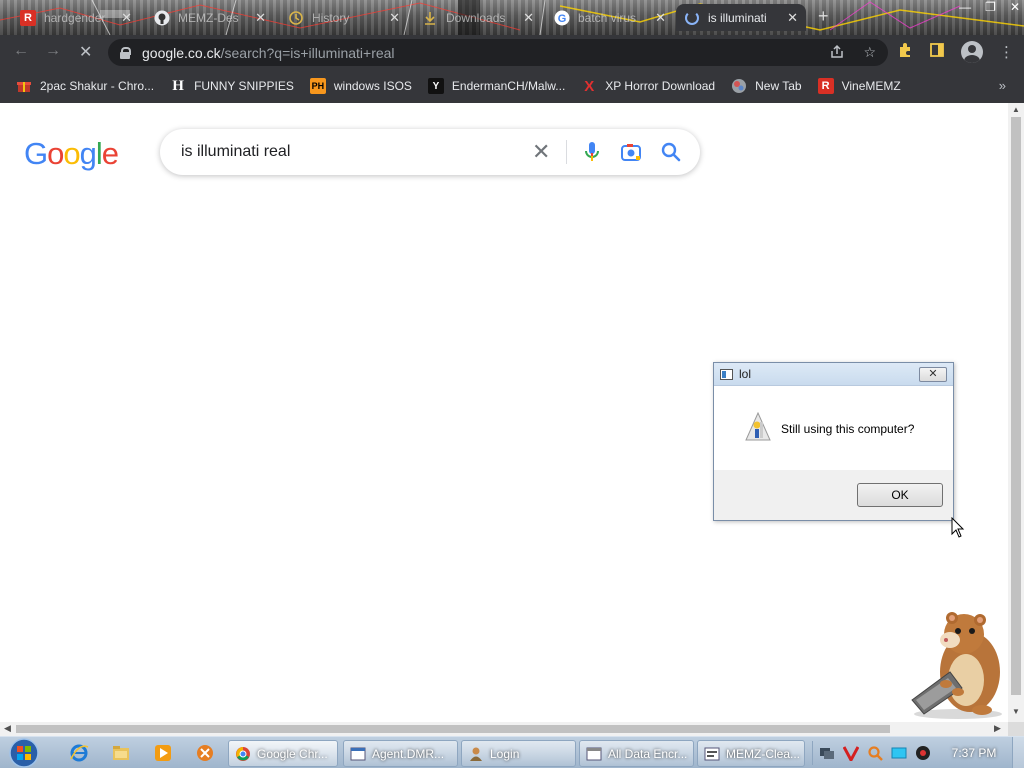 The width and height of the screenshot is (1024, 768). I want to click on tab-title: History, so click(331, 17).